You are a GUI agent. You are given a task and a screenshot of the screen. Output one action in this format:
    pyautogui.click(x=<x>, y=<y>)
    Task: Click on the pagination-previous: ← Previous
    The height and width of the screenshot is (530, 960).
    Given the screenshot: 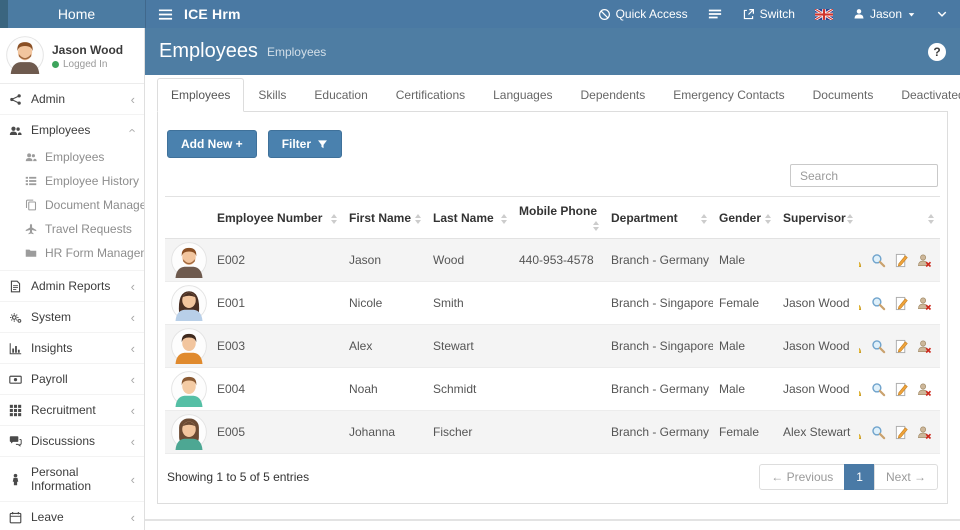 What is the action you would take?
    pyautogui.click(x=802, y=477)
    